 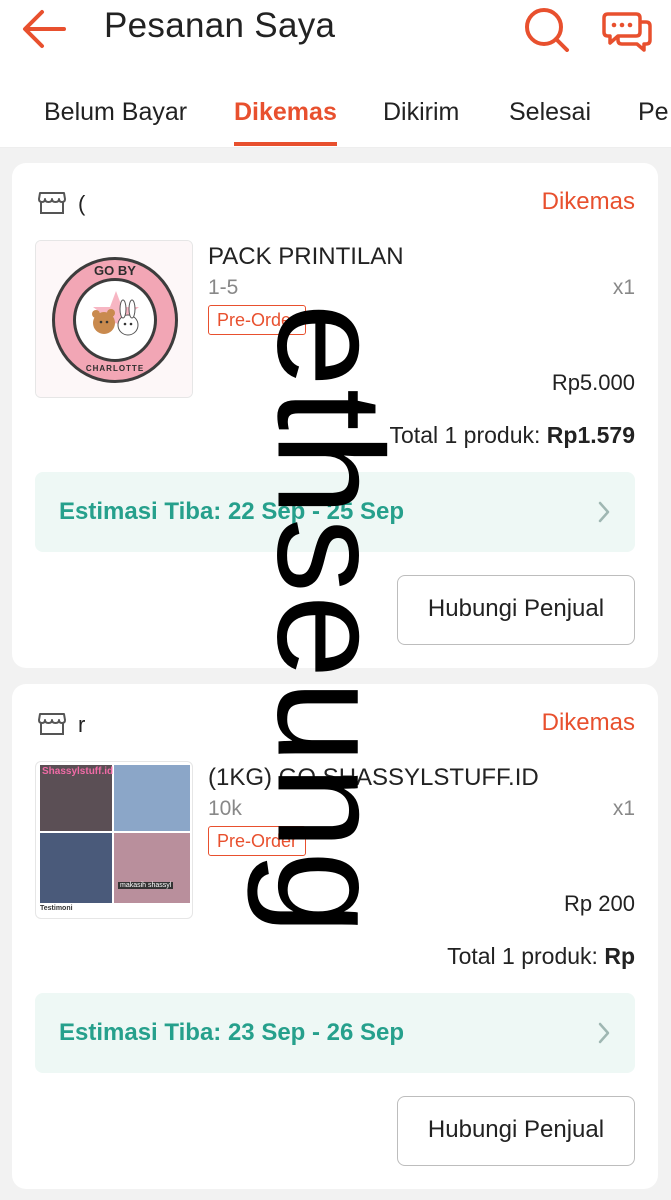 What do you see at coordinates (232, 1032) in the screenshot?
I see `delivery-estimate-text: Estimasi Tiba: 23 Sep - 26 Sep` at bounding box center [232, 1032].